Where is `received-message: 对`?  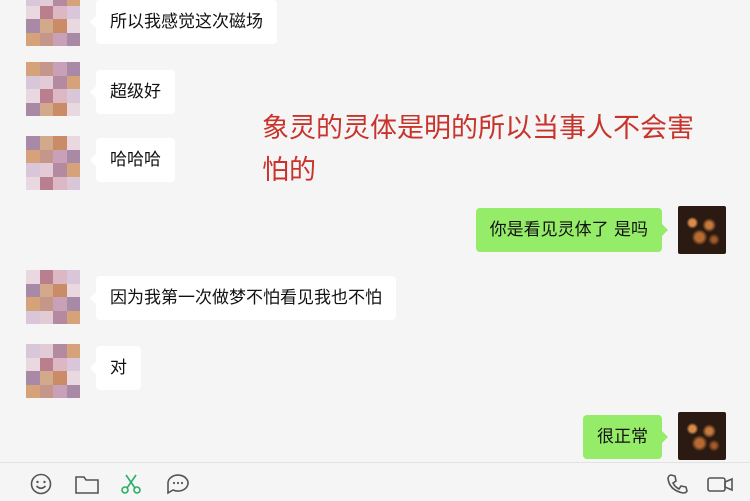 received-message: 对 is located at coordinates (115, 368).